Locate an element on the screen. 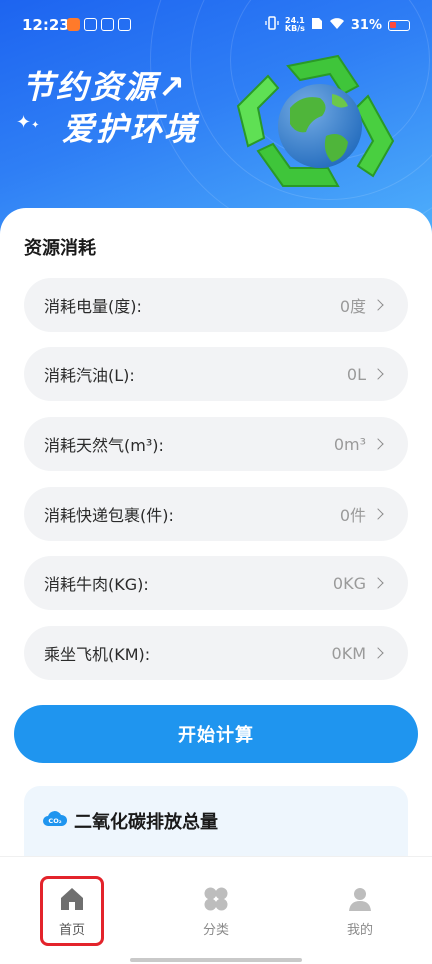 Image resolution: width=432 pixels, height=964 pixels. row-label: 消耗快递包裹(件): is located at coordinates (109, 515).